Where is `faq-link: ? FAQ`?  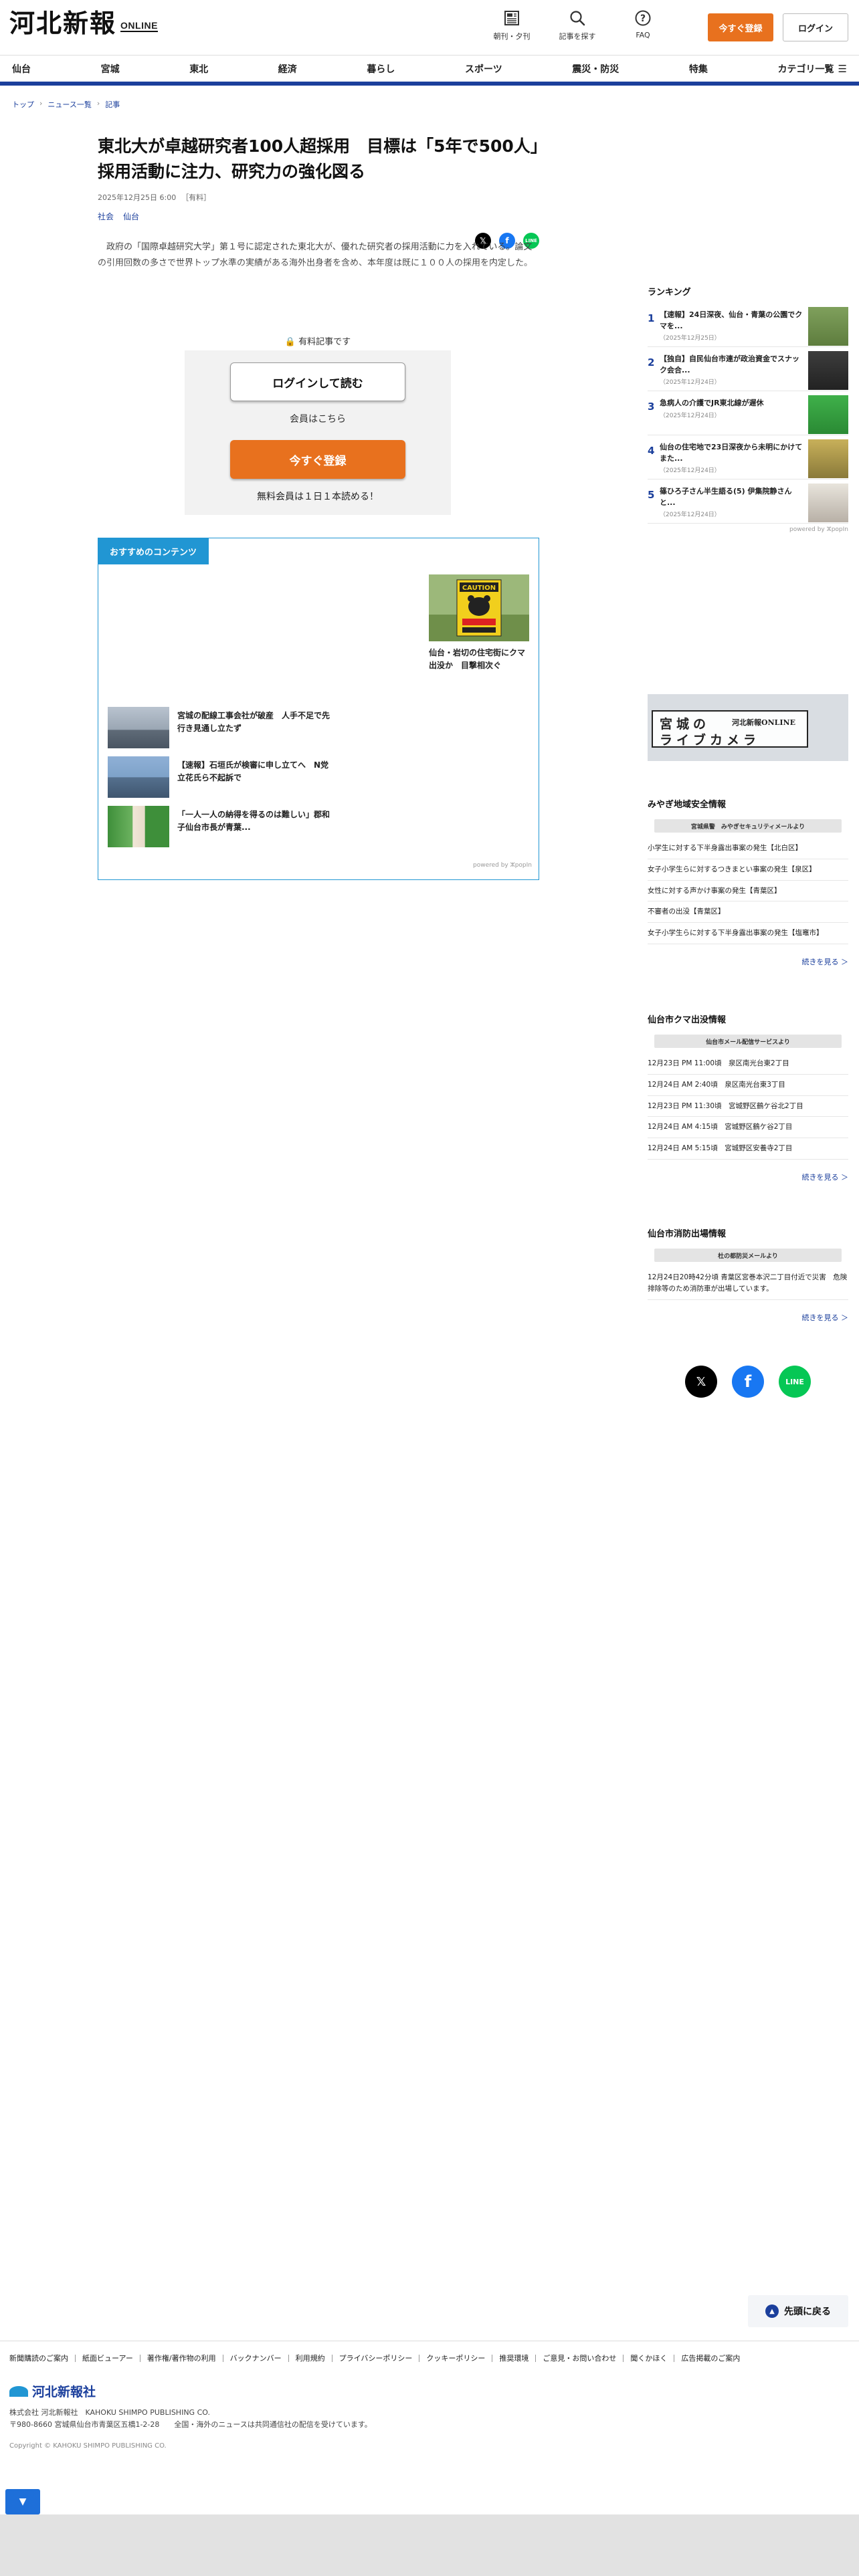 faq-link: ? FAQ is located at coordinates (643, 25).